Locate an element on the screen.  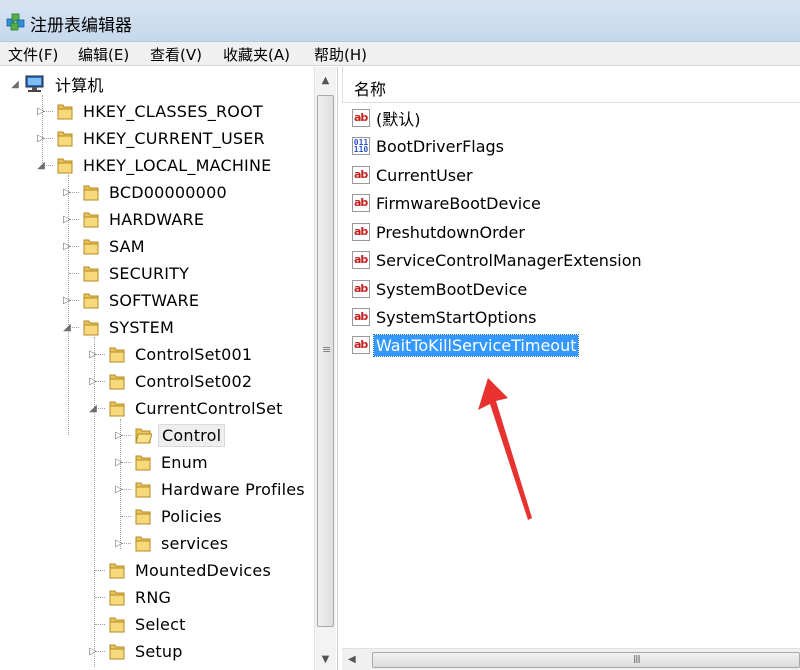
menu-help: 帮助(H) is located at coordinates (340, 54).